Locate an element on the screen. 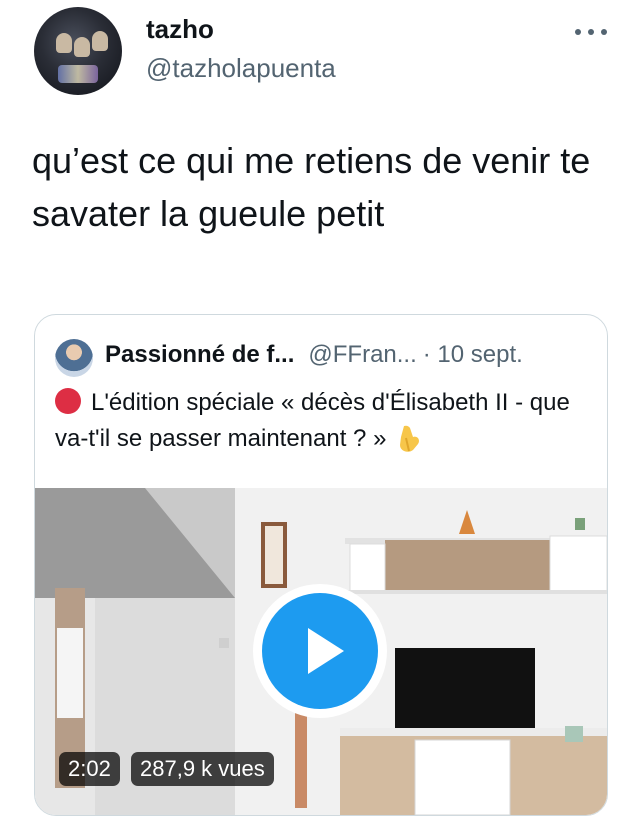  avatar-light is located at coordinates (78, 74).